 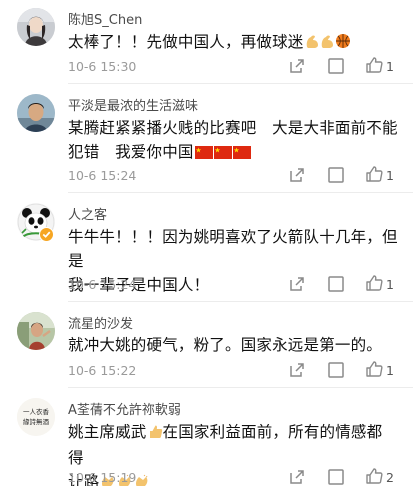 I want to click on comment-text: 就冲大姚的硬气，粉了。国家永远是第一的。, so click(x=233, y=345).